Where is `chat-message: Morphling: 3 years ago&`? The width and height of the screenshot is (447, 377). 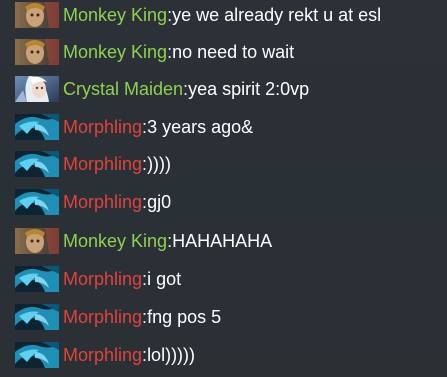 chat-message: Morphling: 3 years ago& is located at coordinates (134, 127).